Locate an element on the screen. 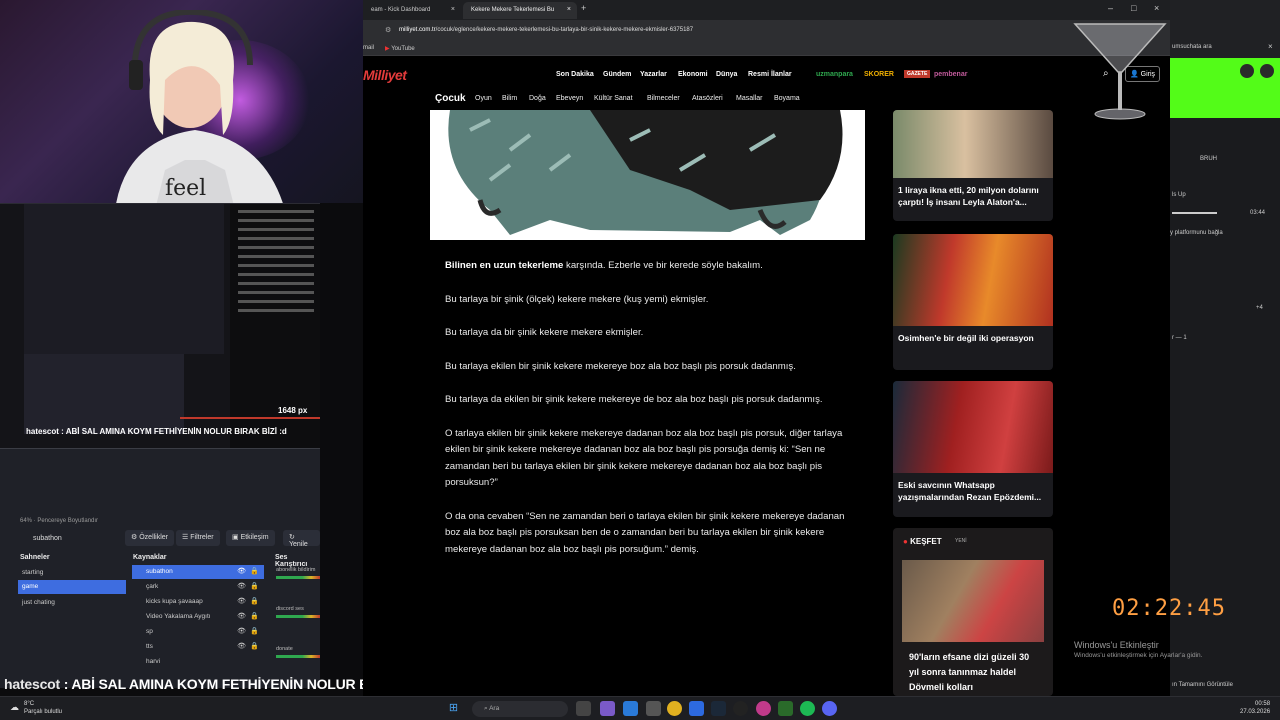 This screenshot has height=720, width=1280. brand-pembenar: pembenar is located at coordinates (950, 74).